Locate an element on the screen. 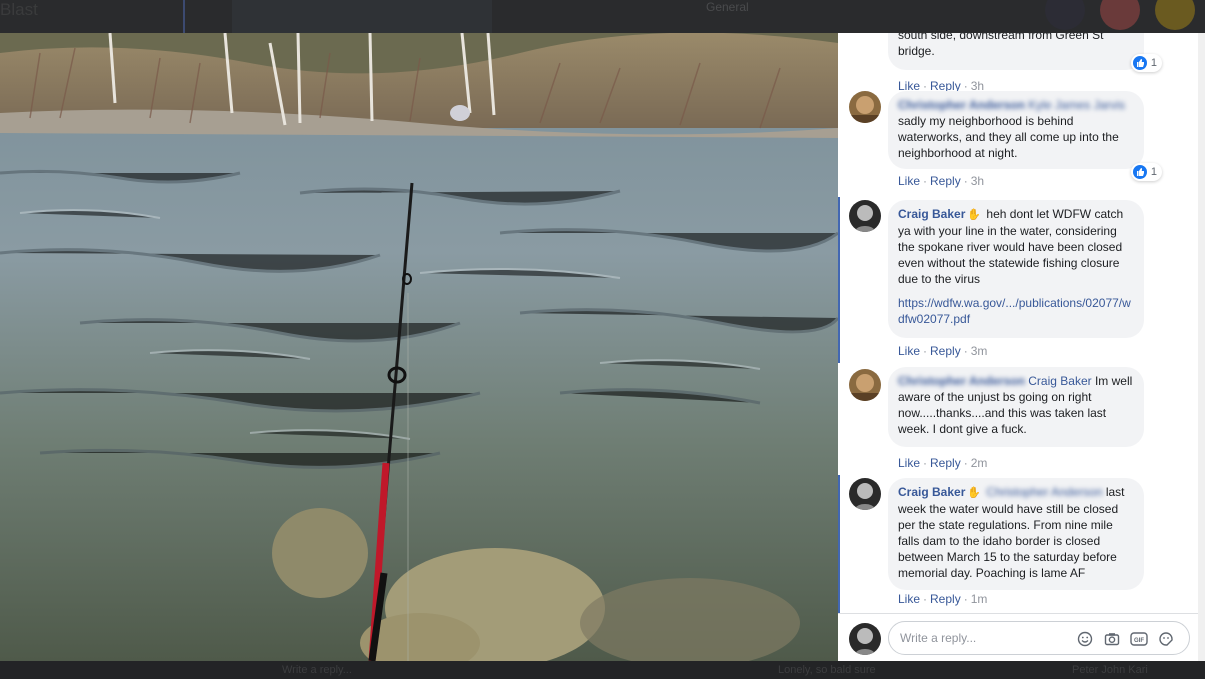 The width and height of the screenshot is (1205, 679). comment-actions: Like · Reply · 3m is located at coordinates (943, 351).